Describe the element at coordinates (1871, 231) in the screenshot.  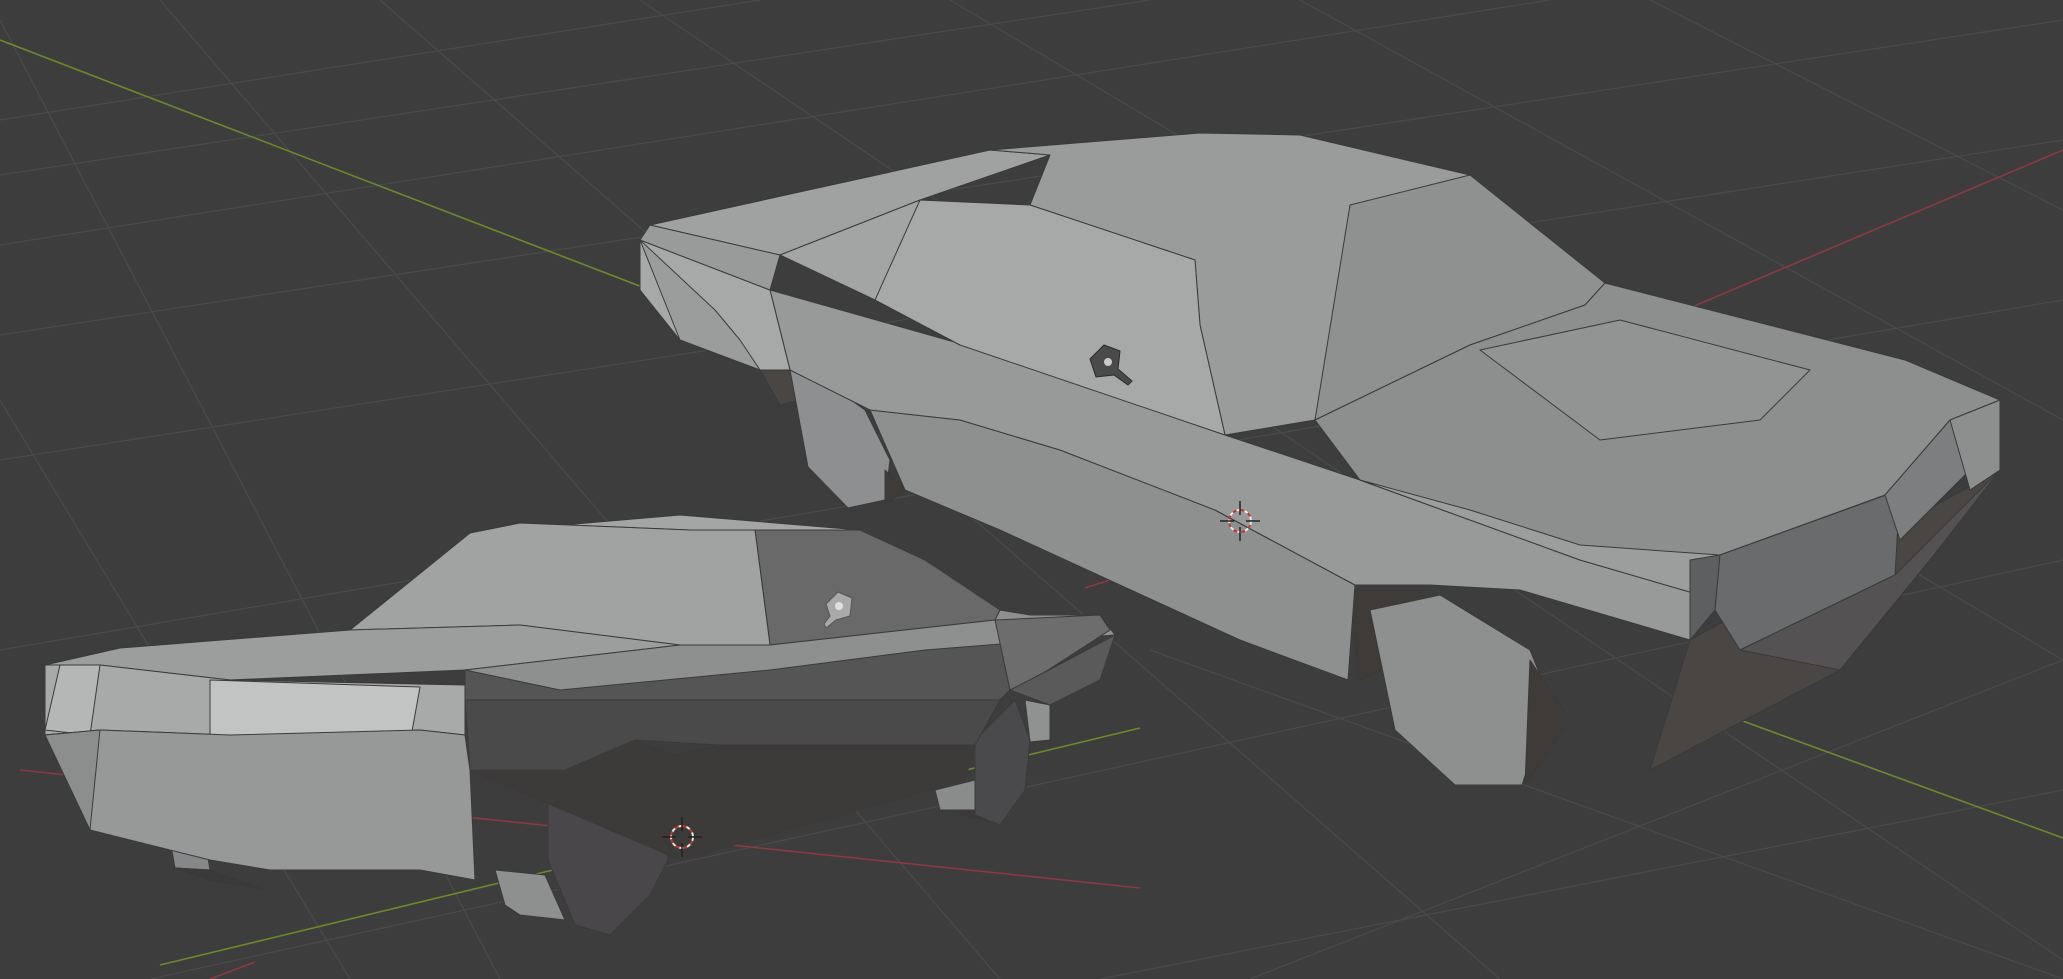
I see `x-axis-line` at that location.